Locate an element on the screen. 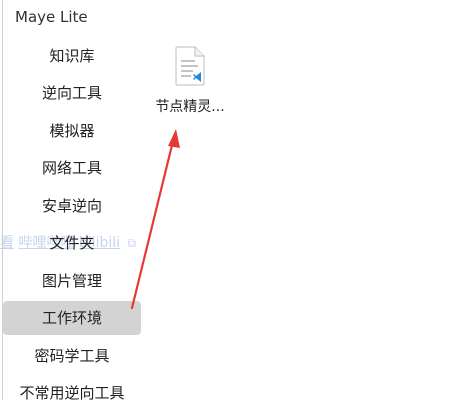  annotation-arrow is located at coordinates (155, 219).